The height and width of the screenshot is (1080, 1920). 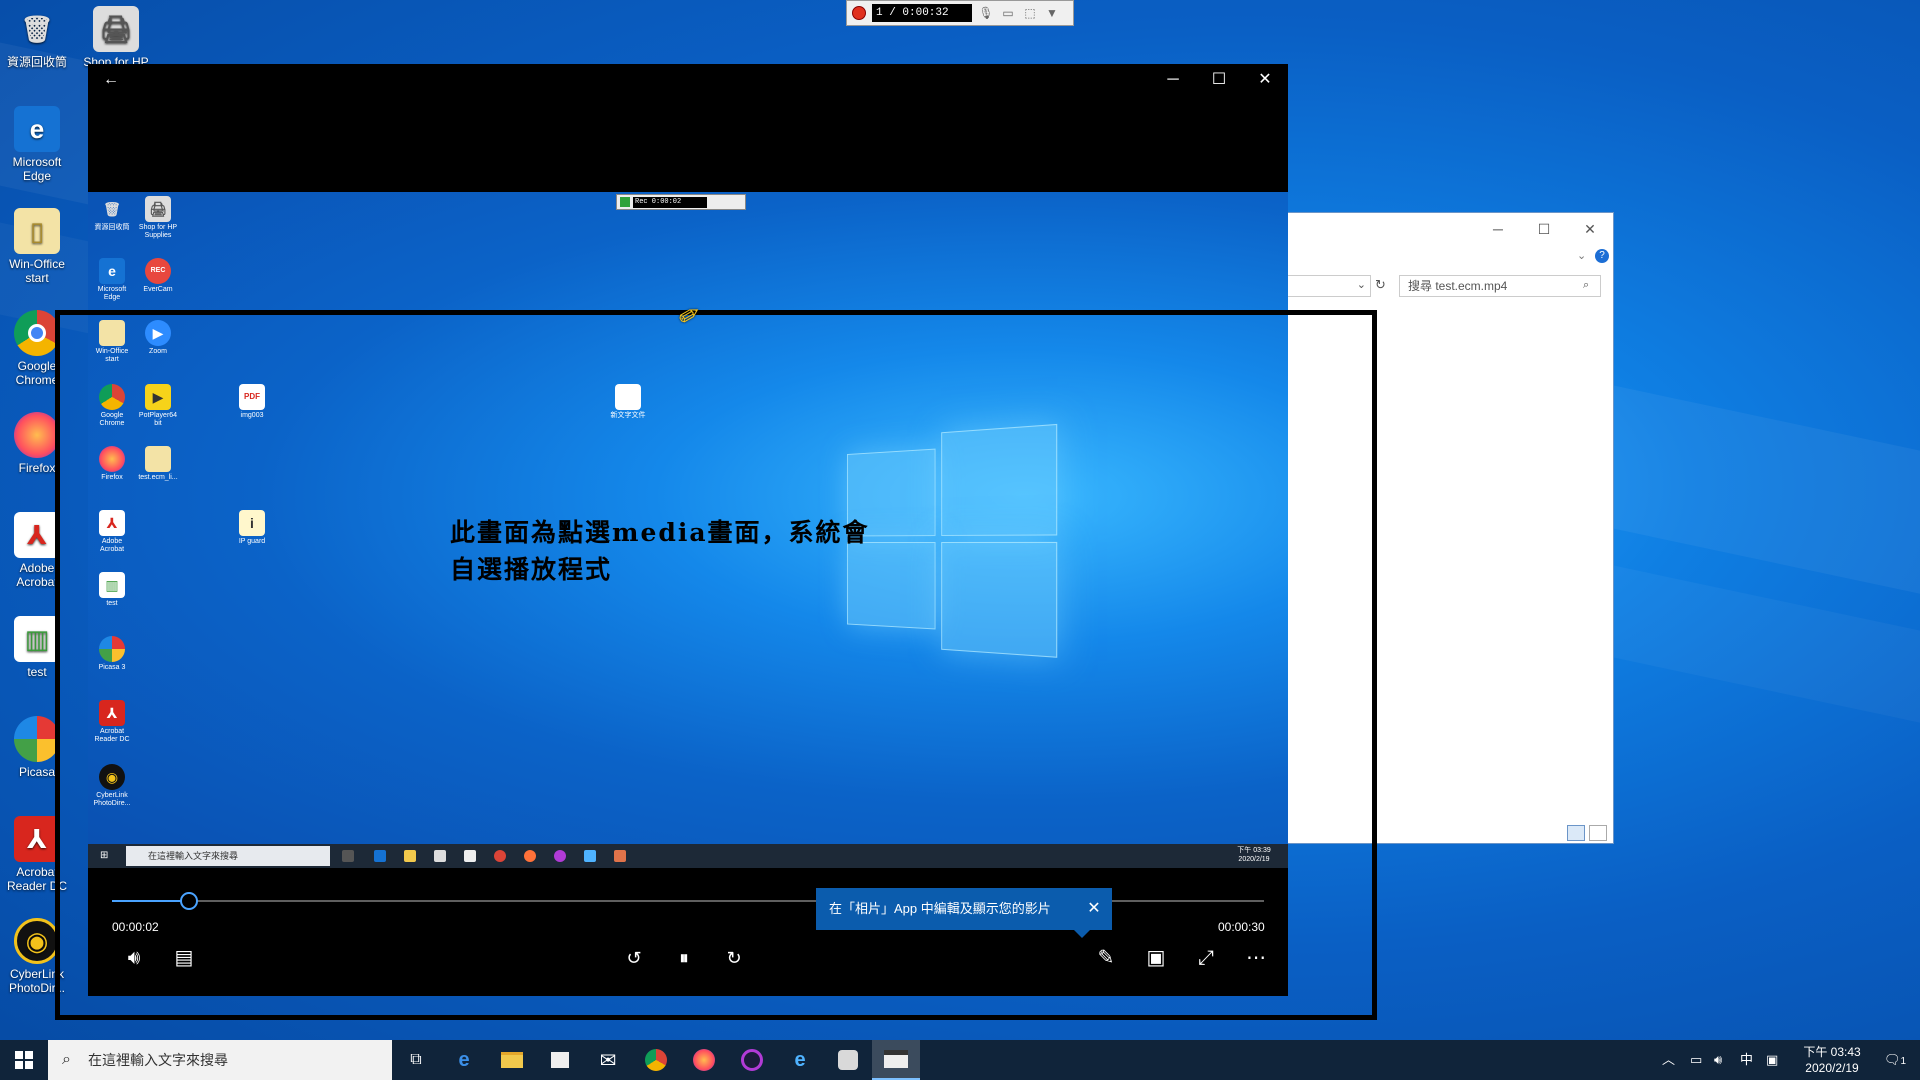 I want to click on mini-view-icon: ▣, so click(x=1156, y=958).